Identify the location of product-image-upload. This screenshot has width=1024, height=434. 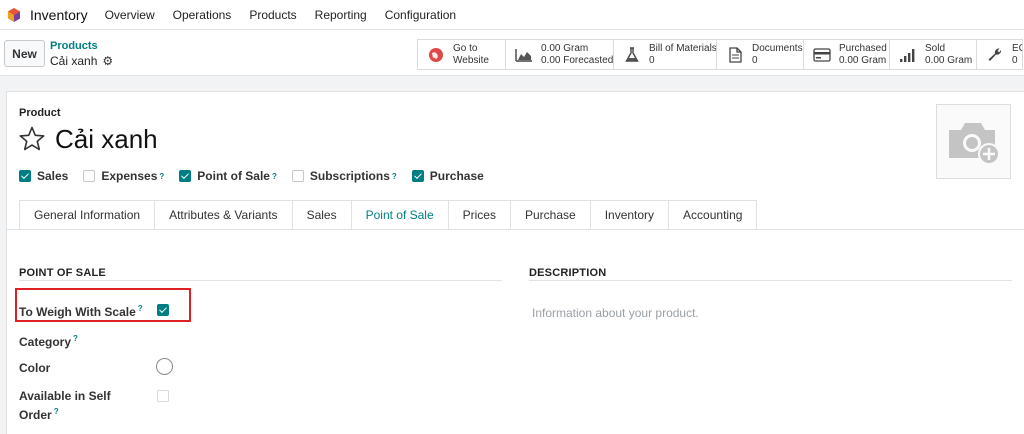
(973, 141).